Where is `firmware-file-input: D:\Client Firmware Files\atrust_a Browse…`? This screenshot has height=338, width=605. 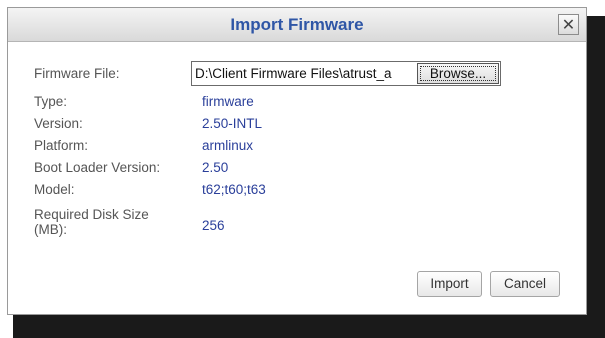 firmware-file-input: D:\Client Firmware Files\atrust_a Browse… is located at coordinates (346, 73).